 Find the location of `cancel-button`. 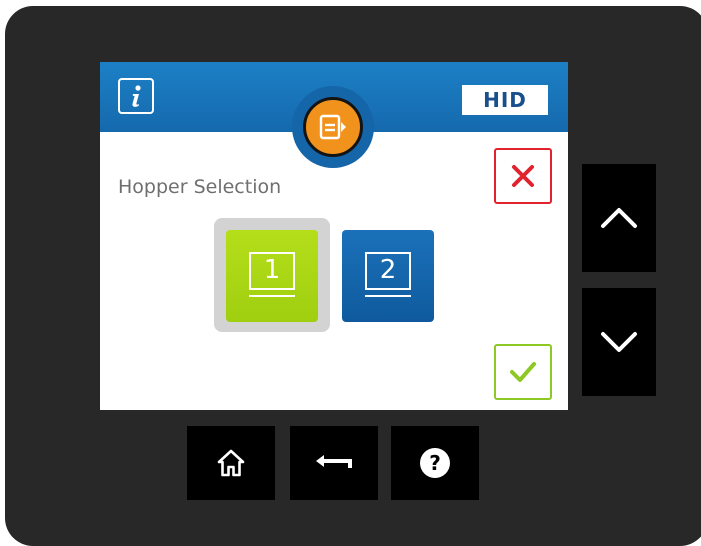

cancel-button is located at coordinates (523, 176).